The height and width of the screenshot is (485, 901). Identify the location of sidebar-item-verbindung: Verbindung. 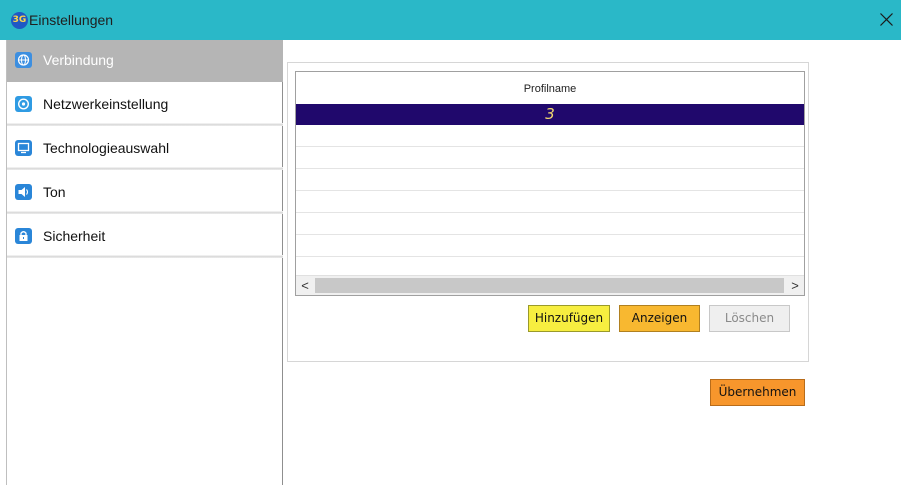
(145, 61).